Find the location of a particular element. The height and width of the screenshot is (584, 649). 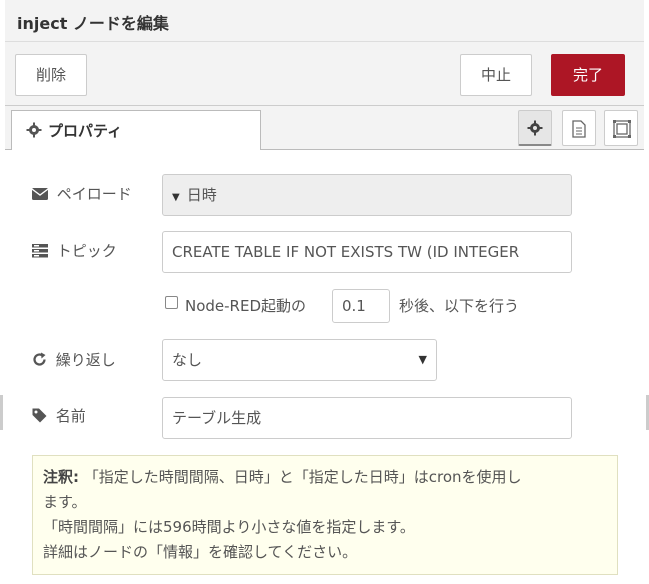

tag-icon is located at coordinates (44, 416).